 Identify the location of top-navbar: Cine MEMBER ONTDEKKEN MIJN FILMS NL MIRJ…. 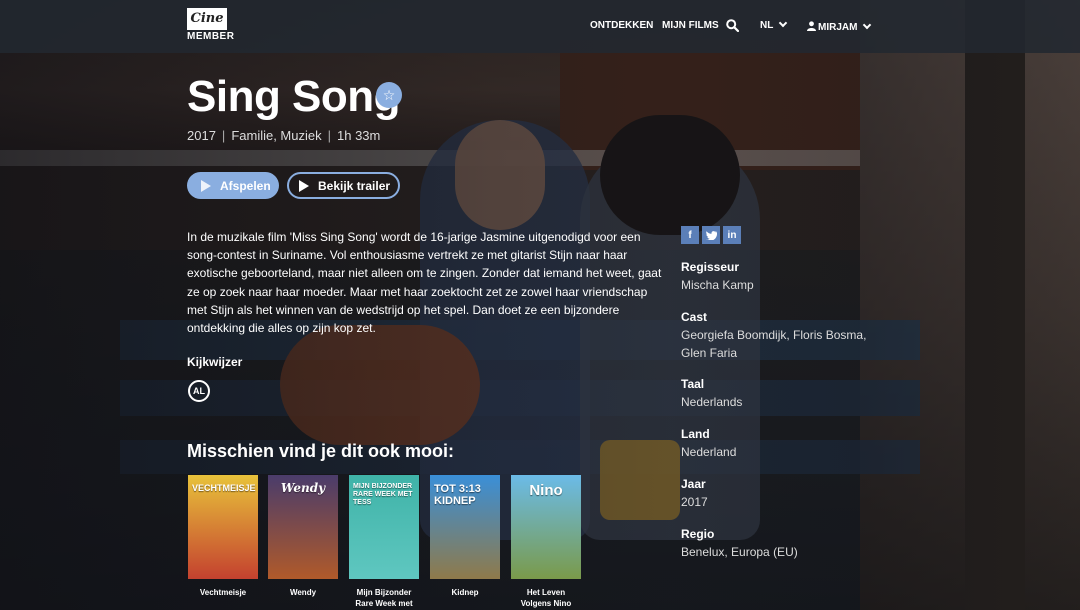
(540, 26).